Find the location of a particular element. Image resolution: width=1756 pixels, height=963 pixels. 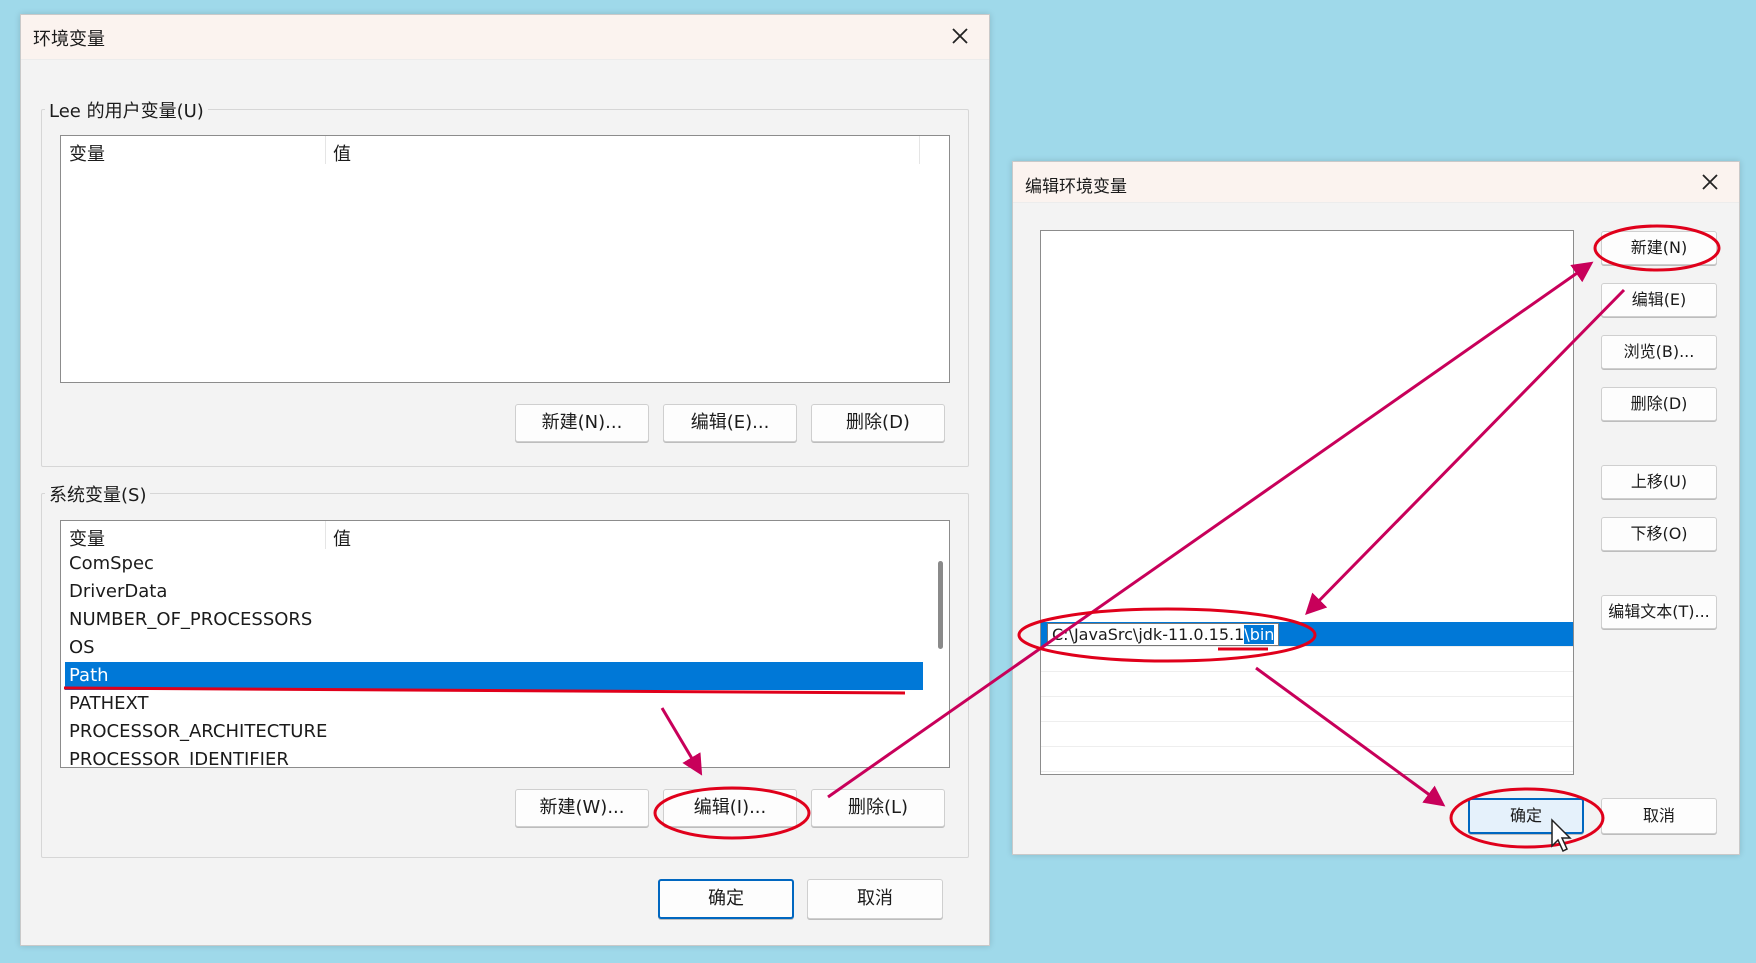

edit-env-var-titlebar: 编辑环境变量 is located at coordinates (1376, 182).